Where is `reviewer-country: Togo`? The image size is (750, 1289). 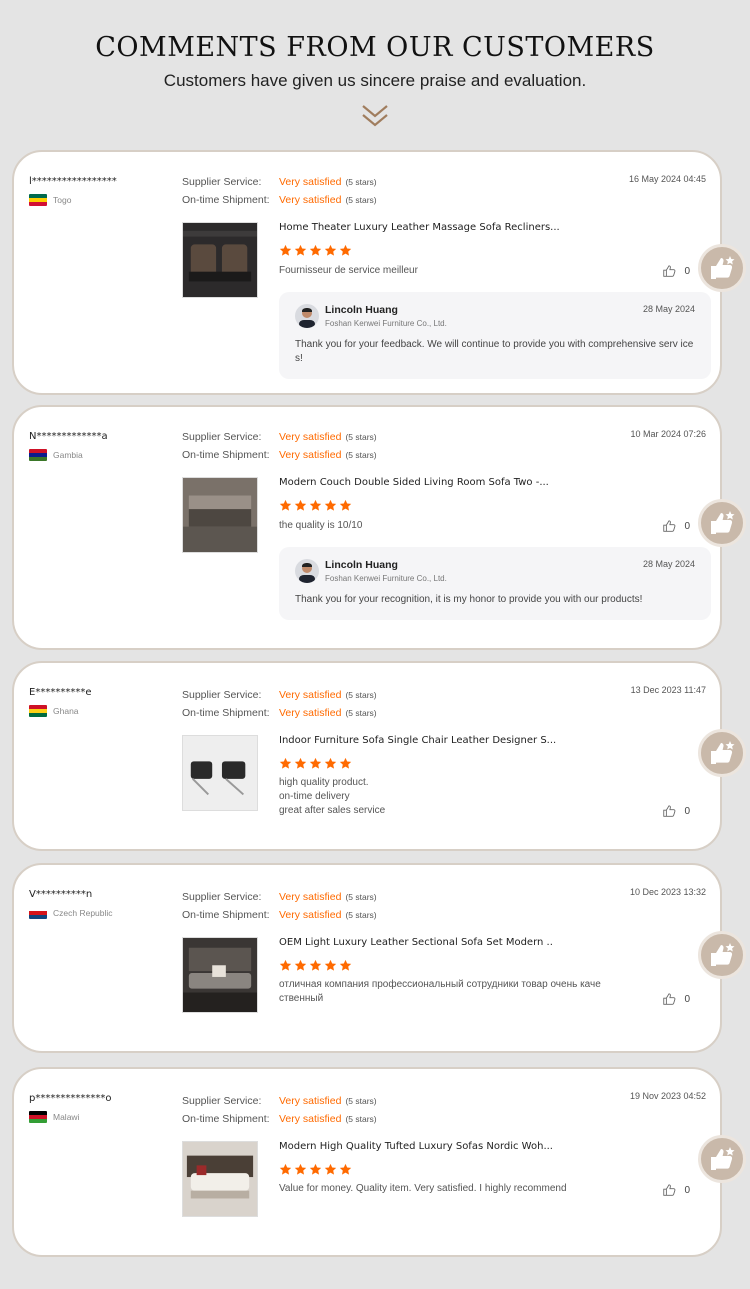
reviewer-country: Togo is located at coordinates (50, 200).